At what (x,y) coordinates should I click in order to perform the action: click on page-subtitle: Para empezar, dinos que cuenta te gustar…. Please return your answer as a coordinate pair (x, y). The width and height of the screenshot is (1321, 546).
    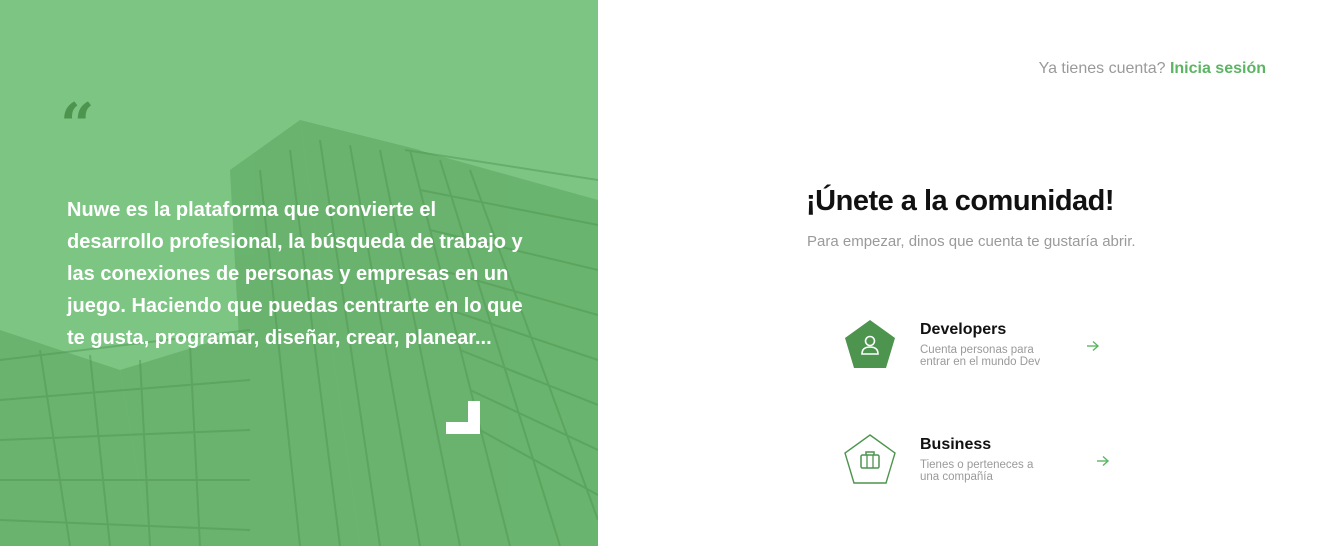
    Looking at the image, I should click on (971, 241).